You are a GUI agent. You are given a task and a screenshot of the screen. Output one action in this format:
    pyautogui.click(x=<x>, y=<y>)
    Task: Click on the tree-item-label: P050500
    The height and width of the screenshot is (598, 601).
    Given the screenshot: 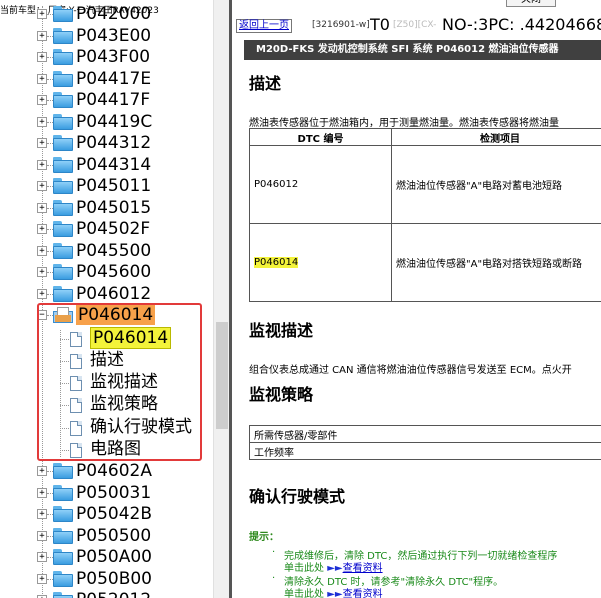 What is the action you would take?
    pyautogui.click(x=114, y=535)
    